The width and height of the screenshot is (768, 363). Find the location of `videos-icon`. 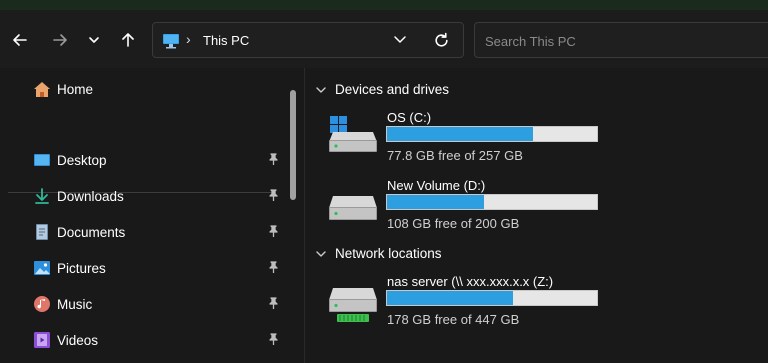

videos-icon is located at coordinates (42, 340).